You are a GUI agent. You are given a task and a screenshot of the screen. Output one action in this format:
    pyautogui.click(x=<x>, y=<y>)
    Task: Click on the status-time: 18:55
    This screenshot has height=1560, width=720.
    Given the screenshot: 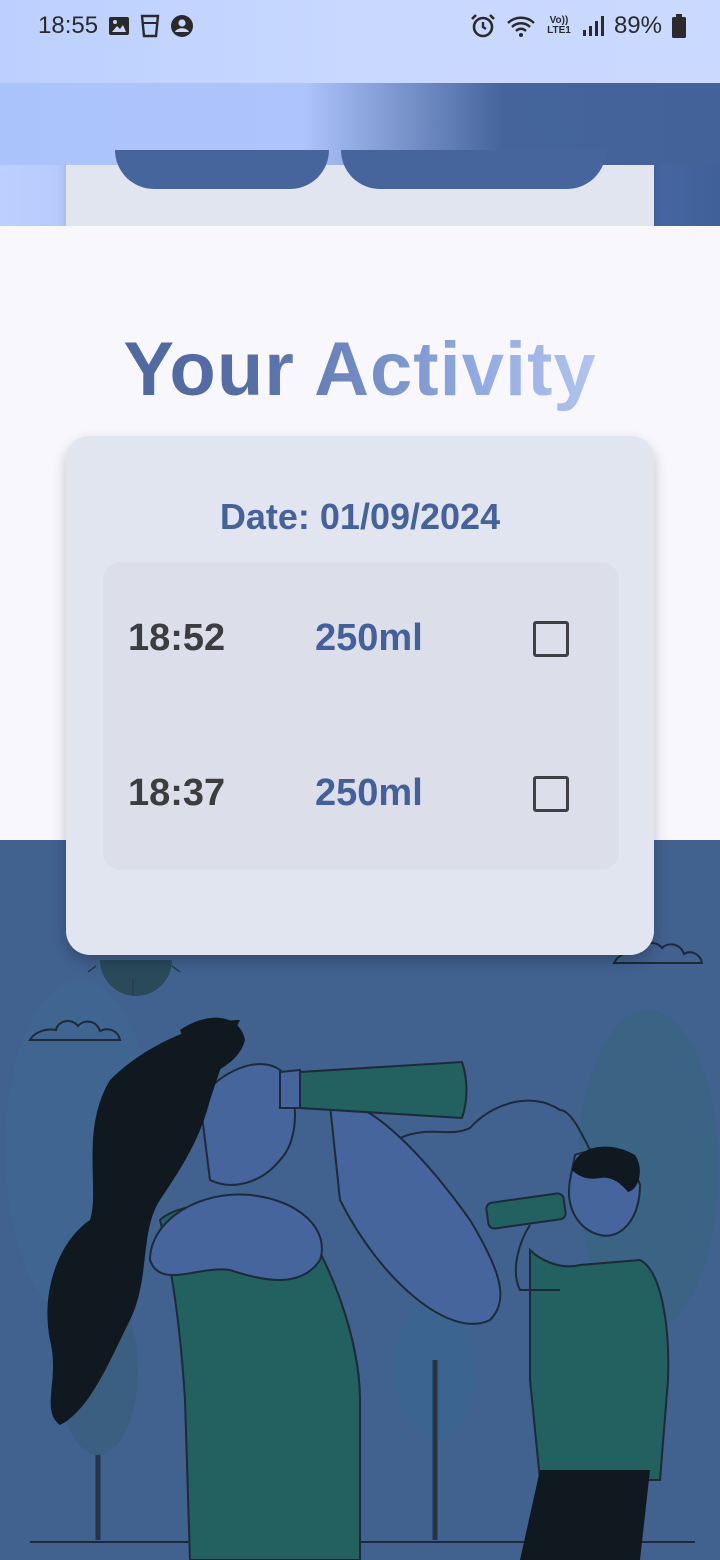 What is the action you would take?
    pyautogui.click(x=68, y=25)
    